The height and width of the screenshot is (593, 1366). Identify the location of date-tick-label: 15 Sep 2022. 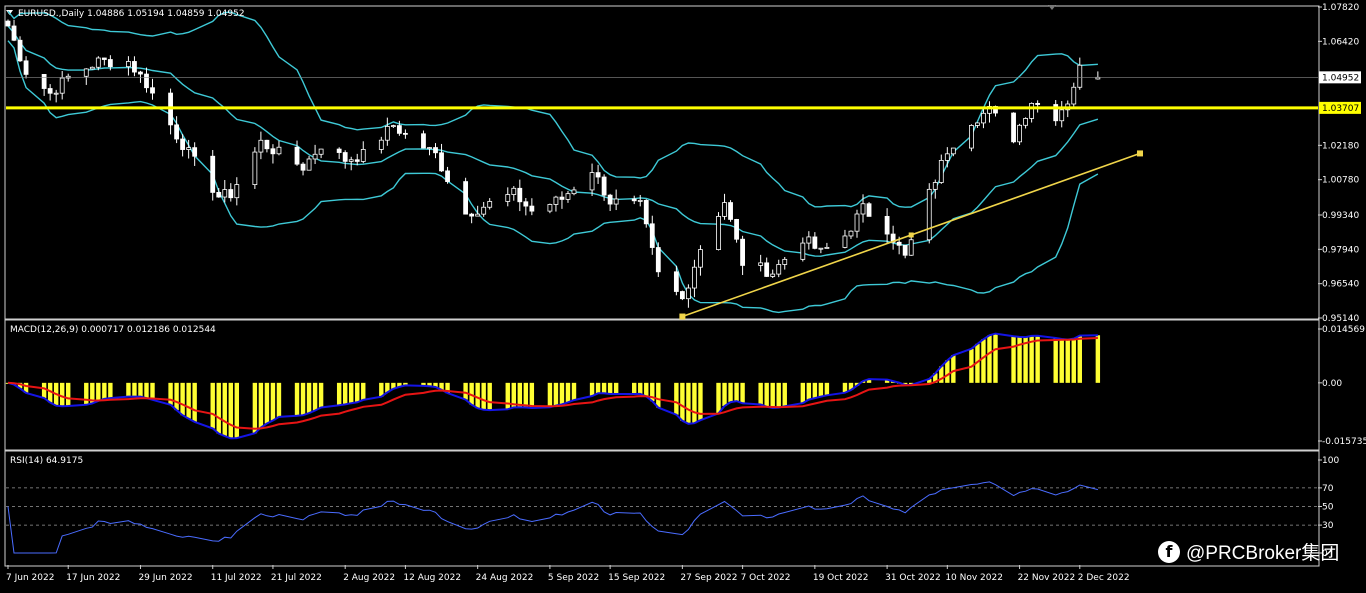
(636, 578).